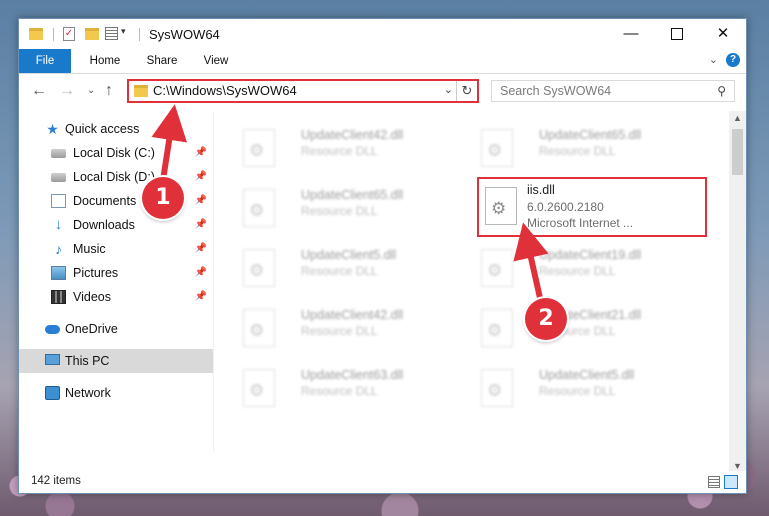 The image size is (769, 516). Describe the element at coordinates (184, 34) in the screenshot. I see `window-title: SysWOW64` at that location.